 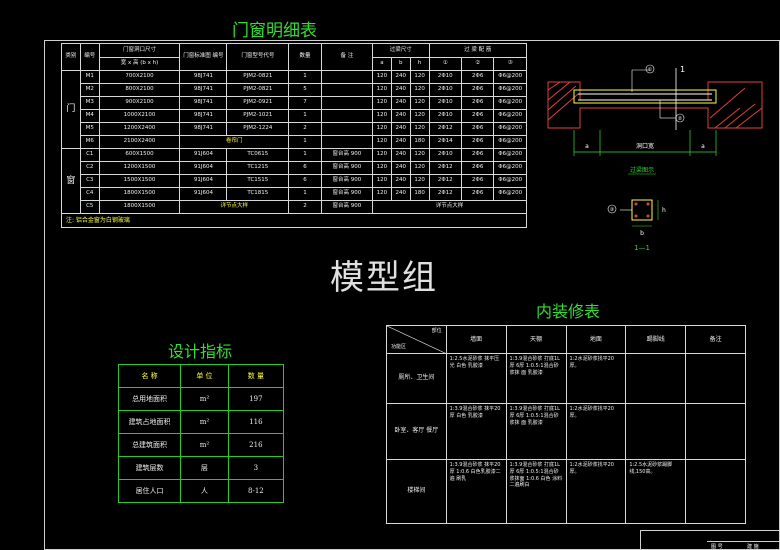 I want to click on row-code: M2, so click(x=89, y=90).